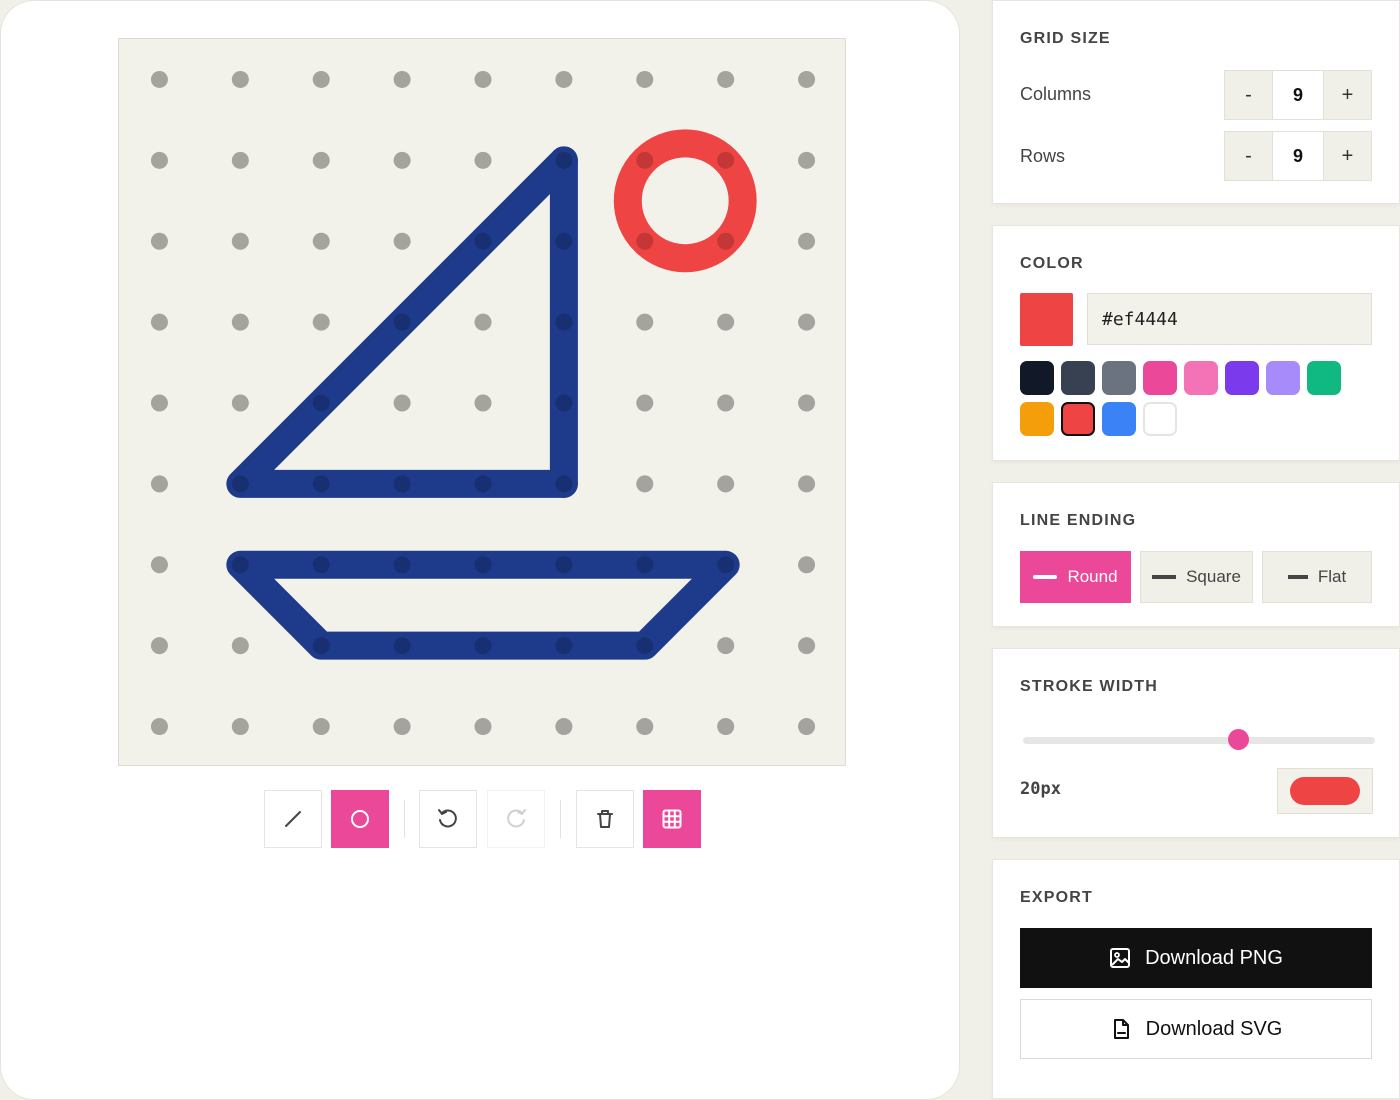  Describe the element at coordinates (1092, 576) in the screenshot. I see `line-ending-round-label: Round` at that location.